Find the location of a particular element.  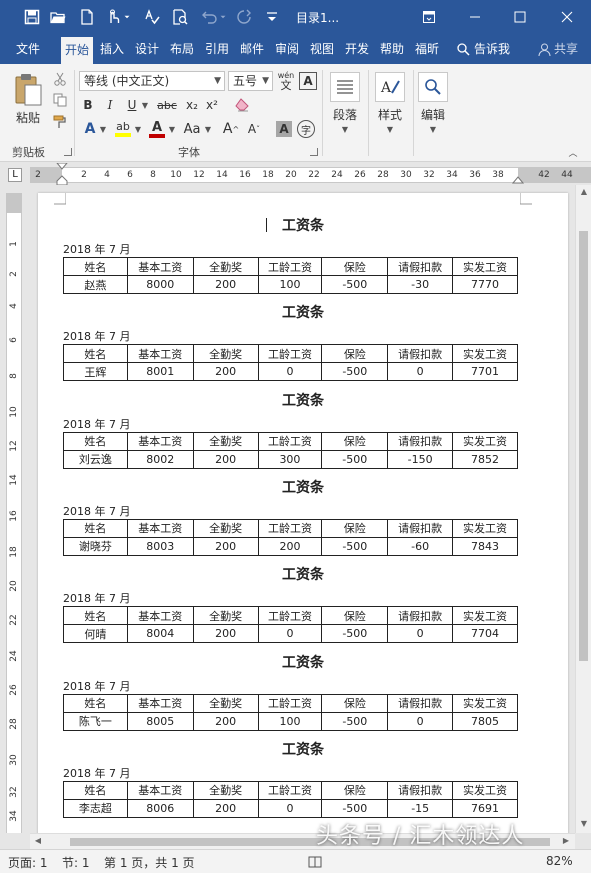

tab-help: 帮助 is located at coordinates (392, 49).